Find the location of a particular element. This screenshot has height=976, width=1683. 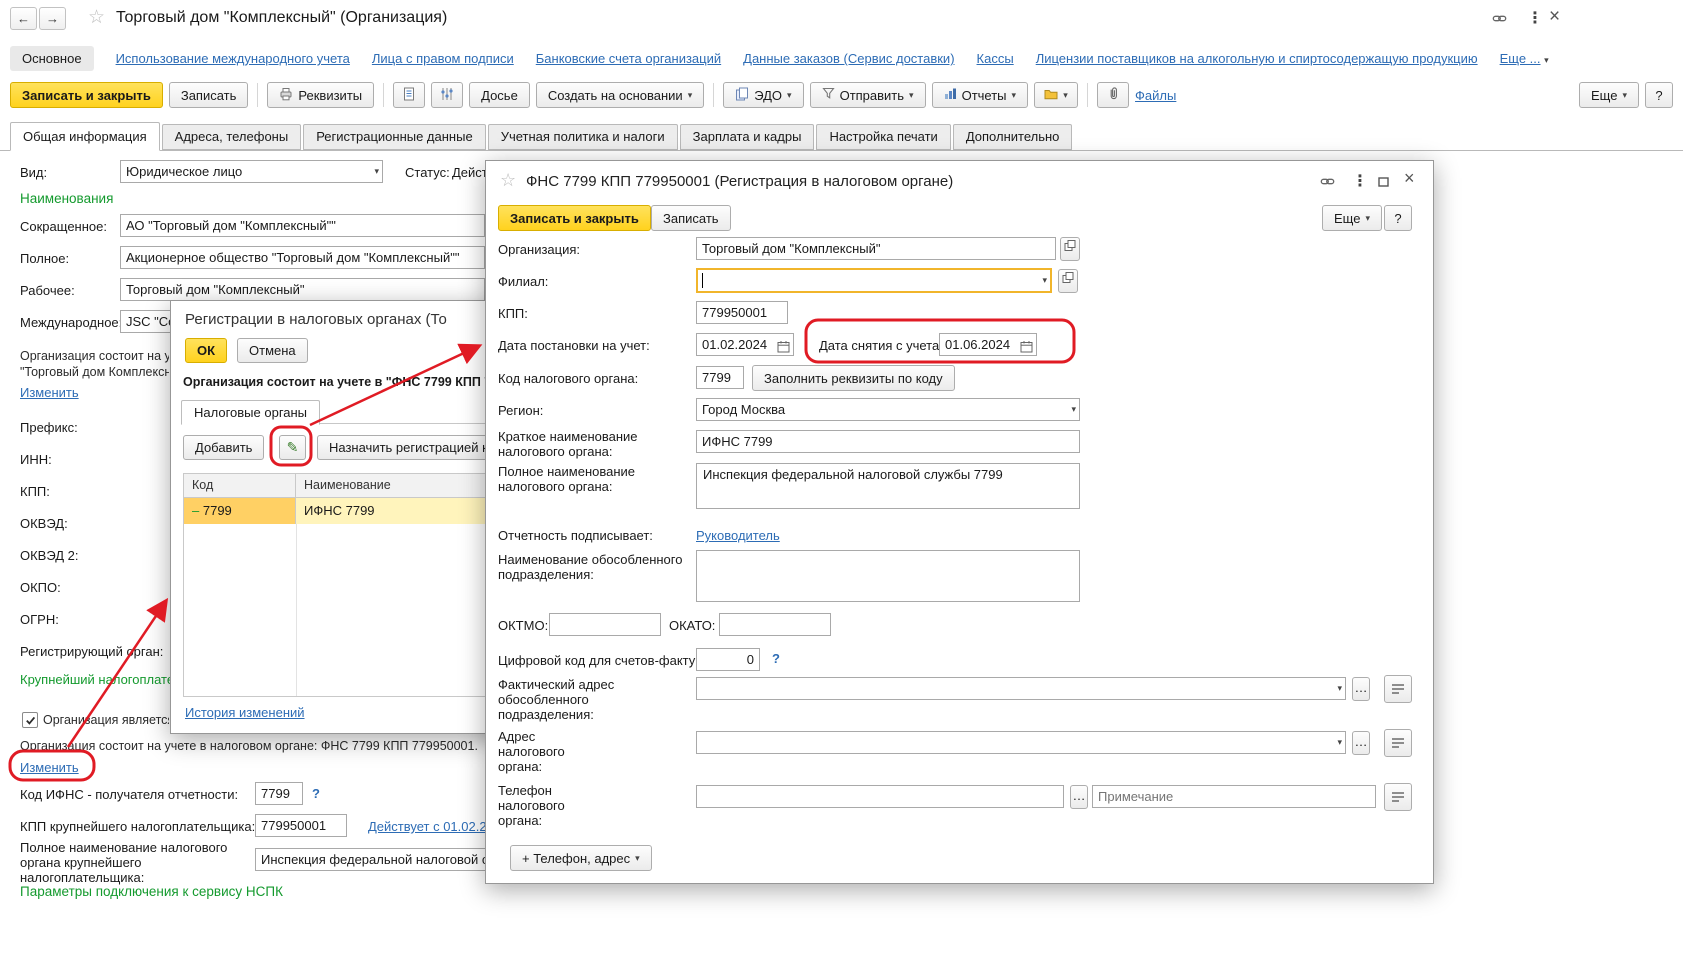

nav-link-international-accounting: Использование международного учета is located at coordinates (233, 58).